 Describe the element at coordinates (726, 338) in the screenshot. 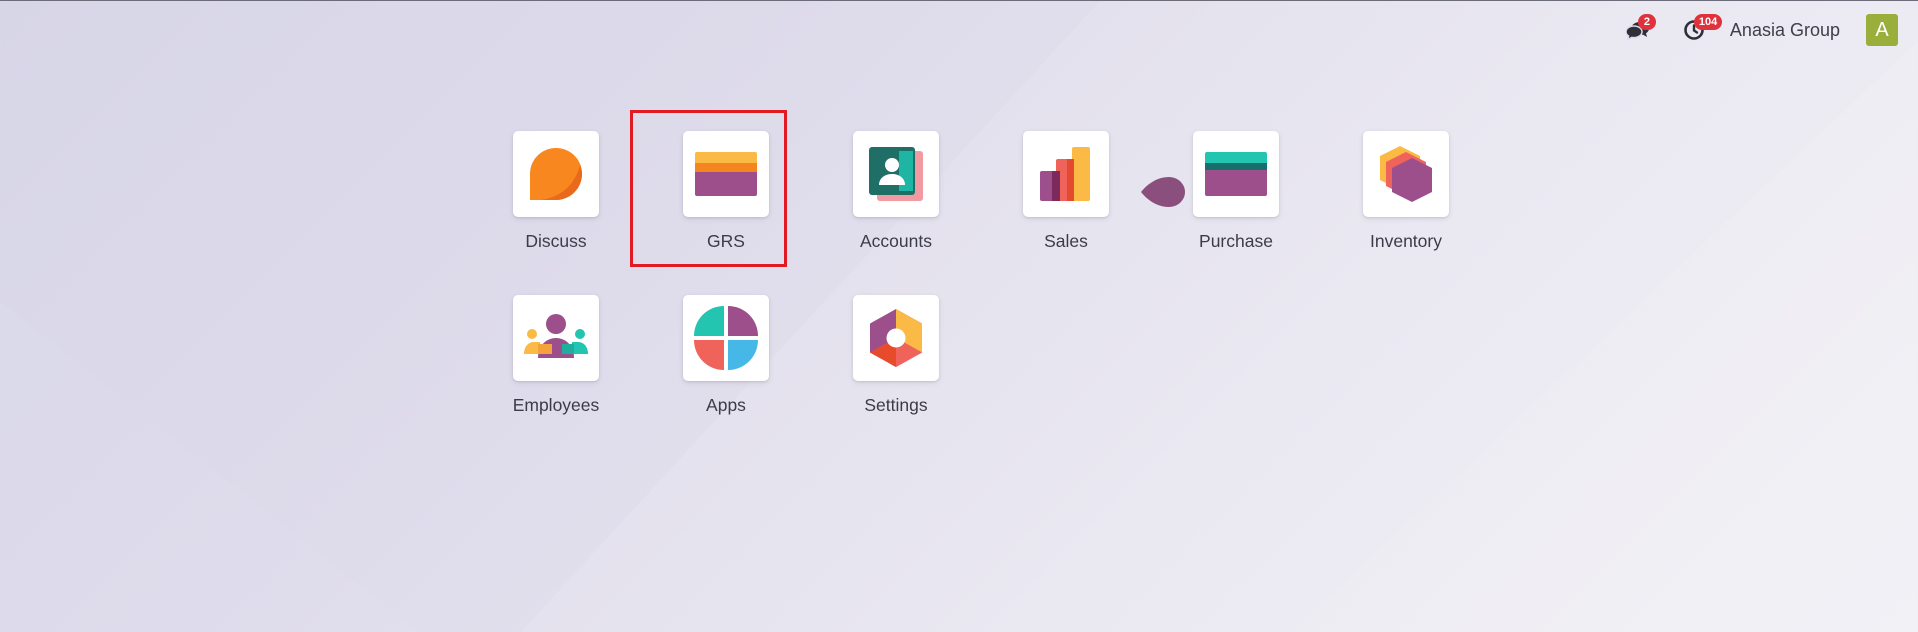

I see `apps-quadrant-icon` at that location.